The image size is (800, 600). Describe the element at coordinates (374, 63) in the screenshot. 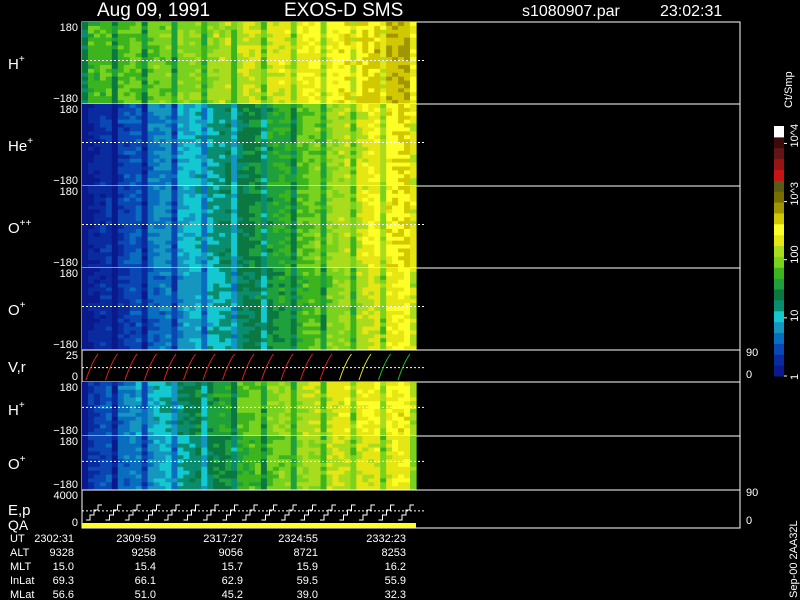

I see `panel-0: H+180−180` at that location.